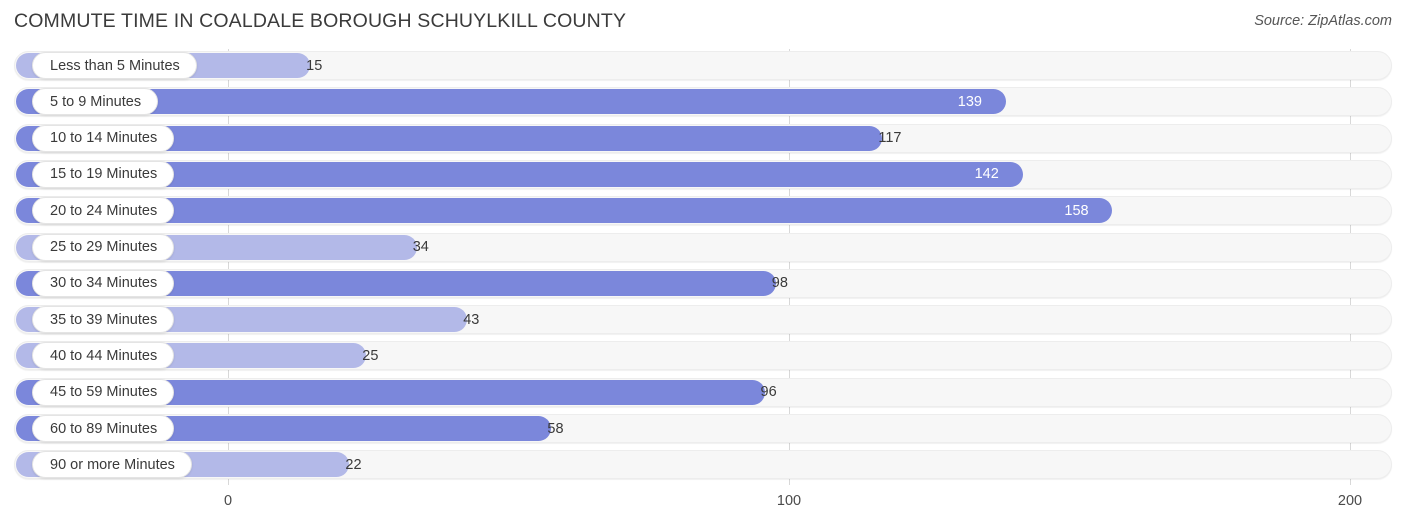 This screenshot has width=1406, height=523. I want to click on bar-row: 25 to 29 Minutes 34, so click(703, 247).